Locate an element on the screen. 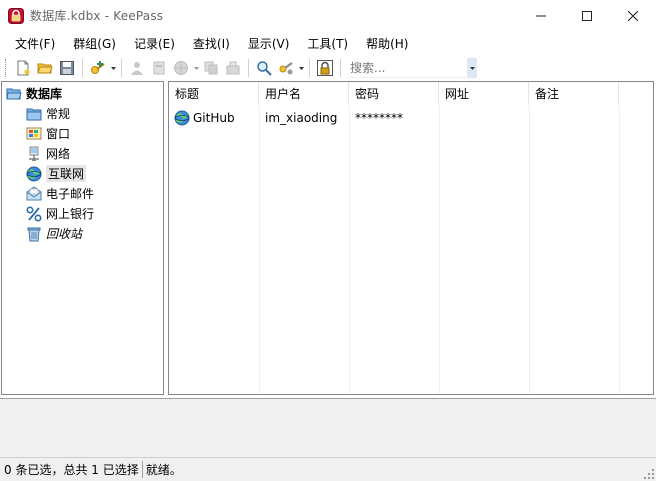 The height and width of the screenshot is (481, 656). keepass-lock-icon is located at coordinates (16, 15).